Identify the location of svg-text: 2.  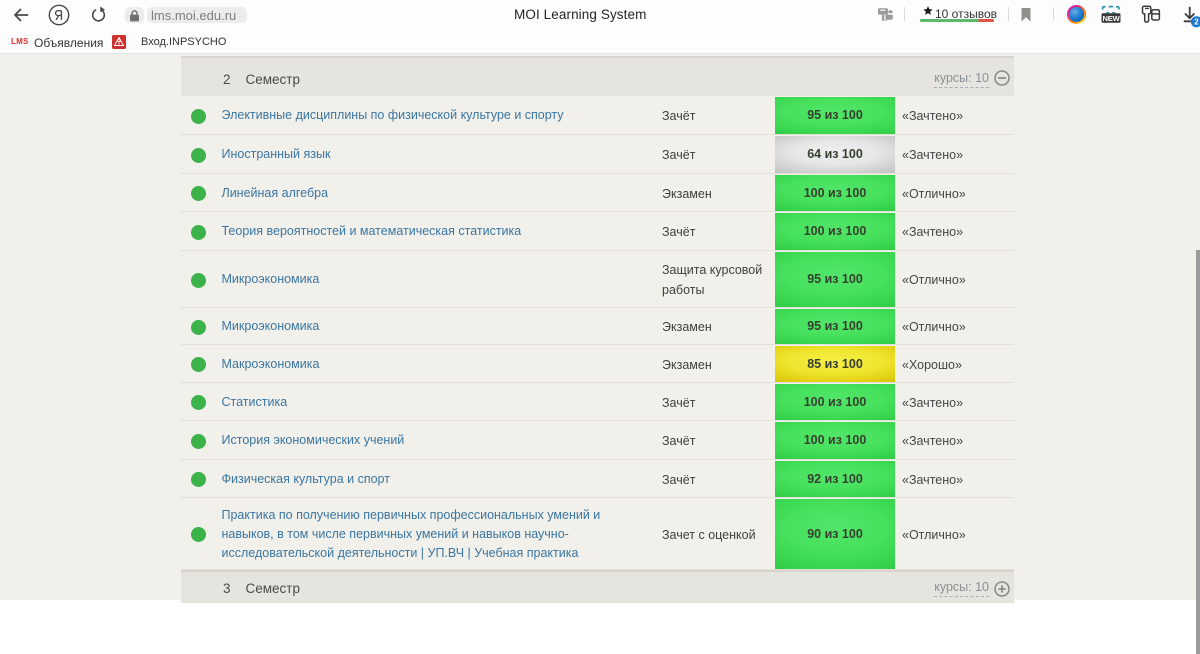
(1196, 22).